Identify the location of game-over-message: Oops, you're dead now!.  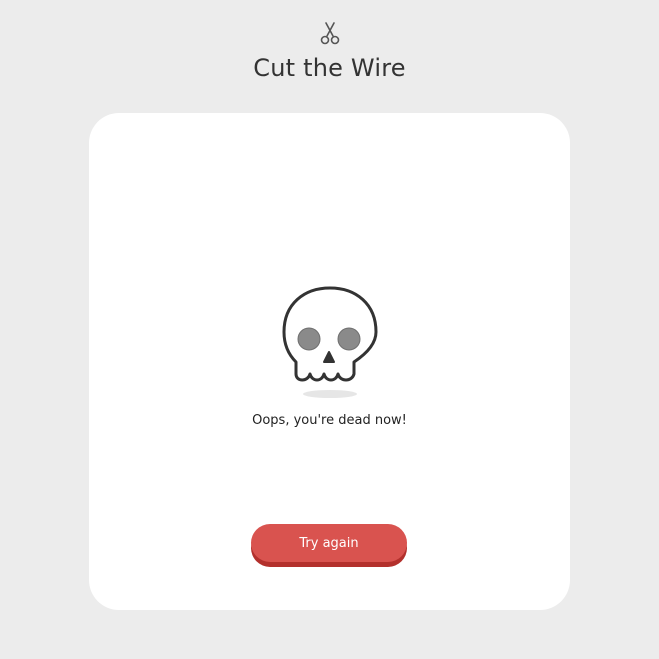
(329, 420).